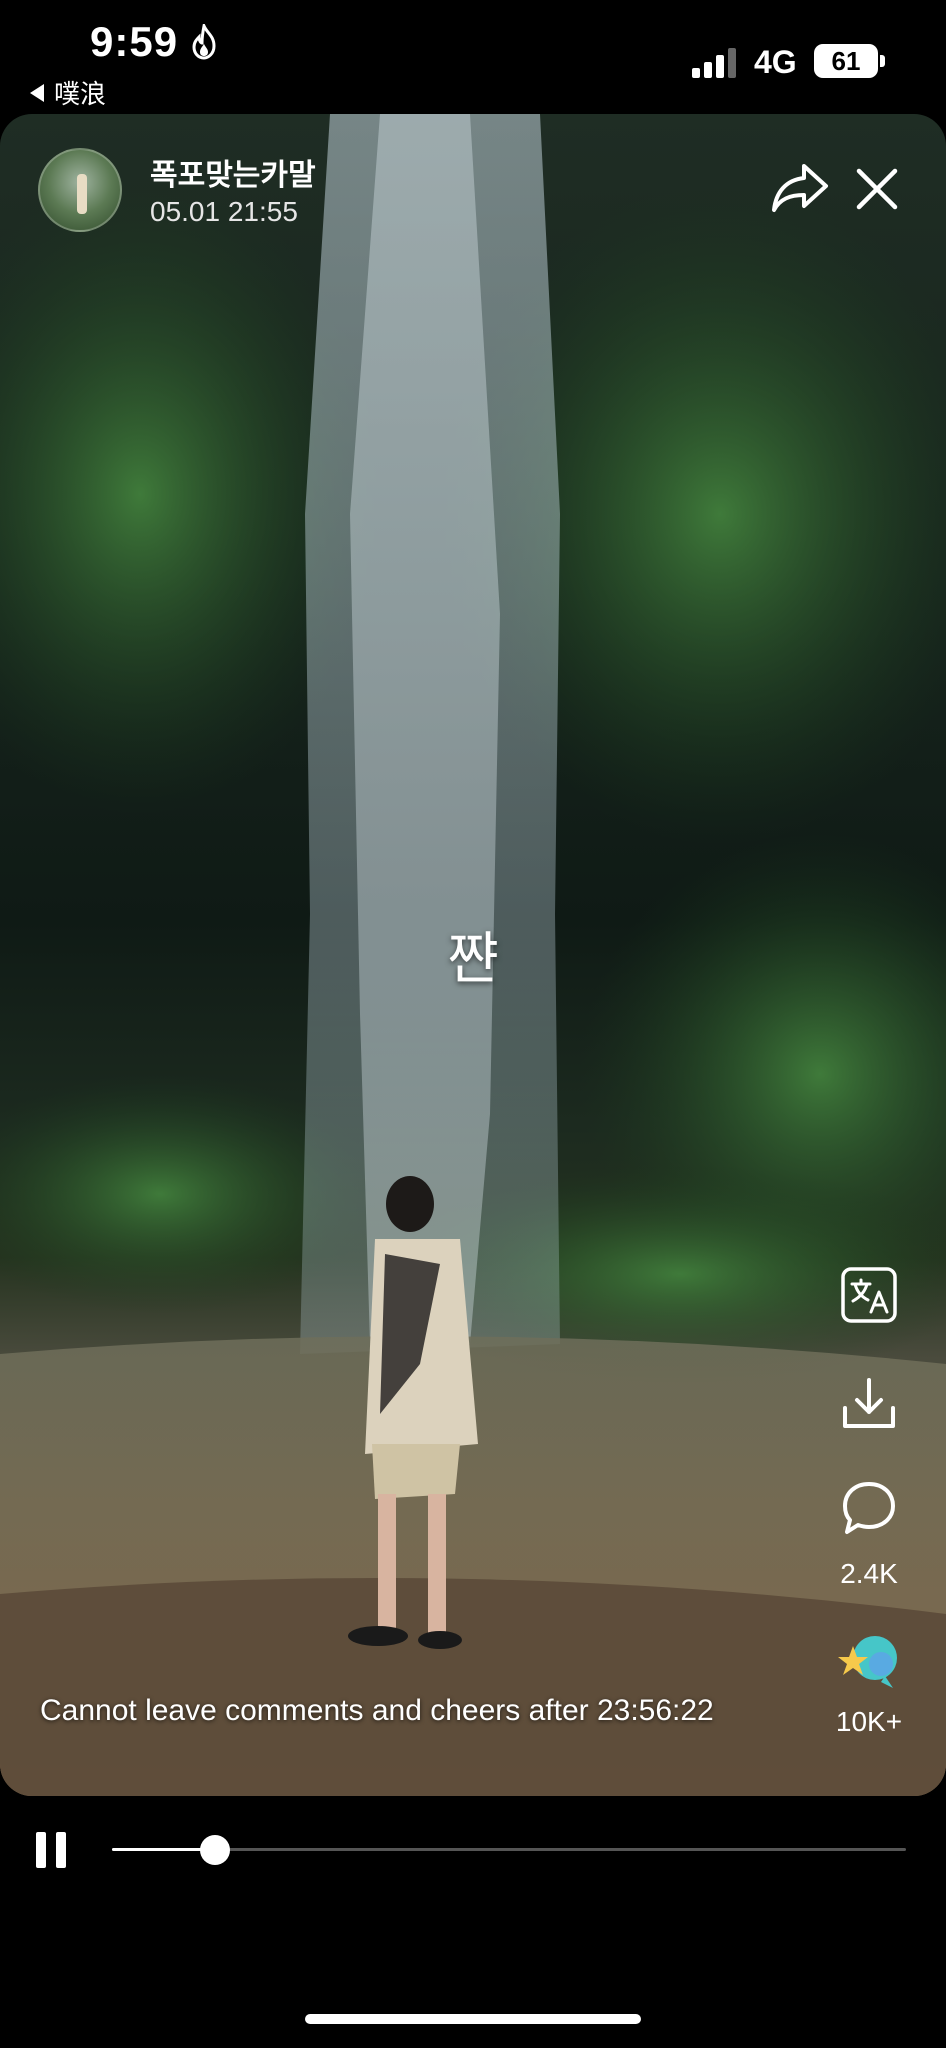 The image size is (946, 2048). Describe the element at coordinates (473, 56) in the screenshot. I see `status-bar: 9:59 噗浪 4G 61` at that location.